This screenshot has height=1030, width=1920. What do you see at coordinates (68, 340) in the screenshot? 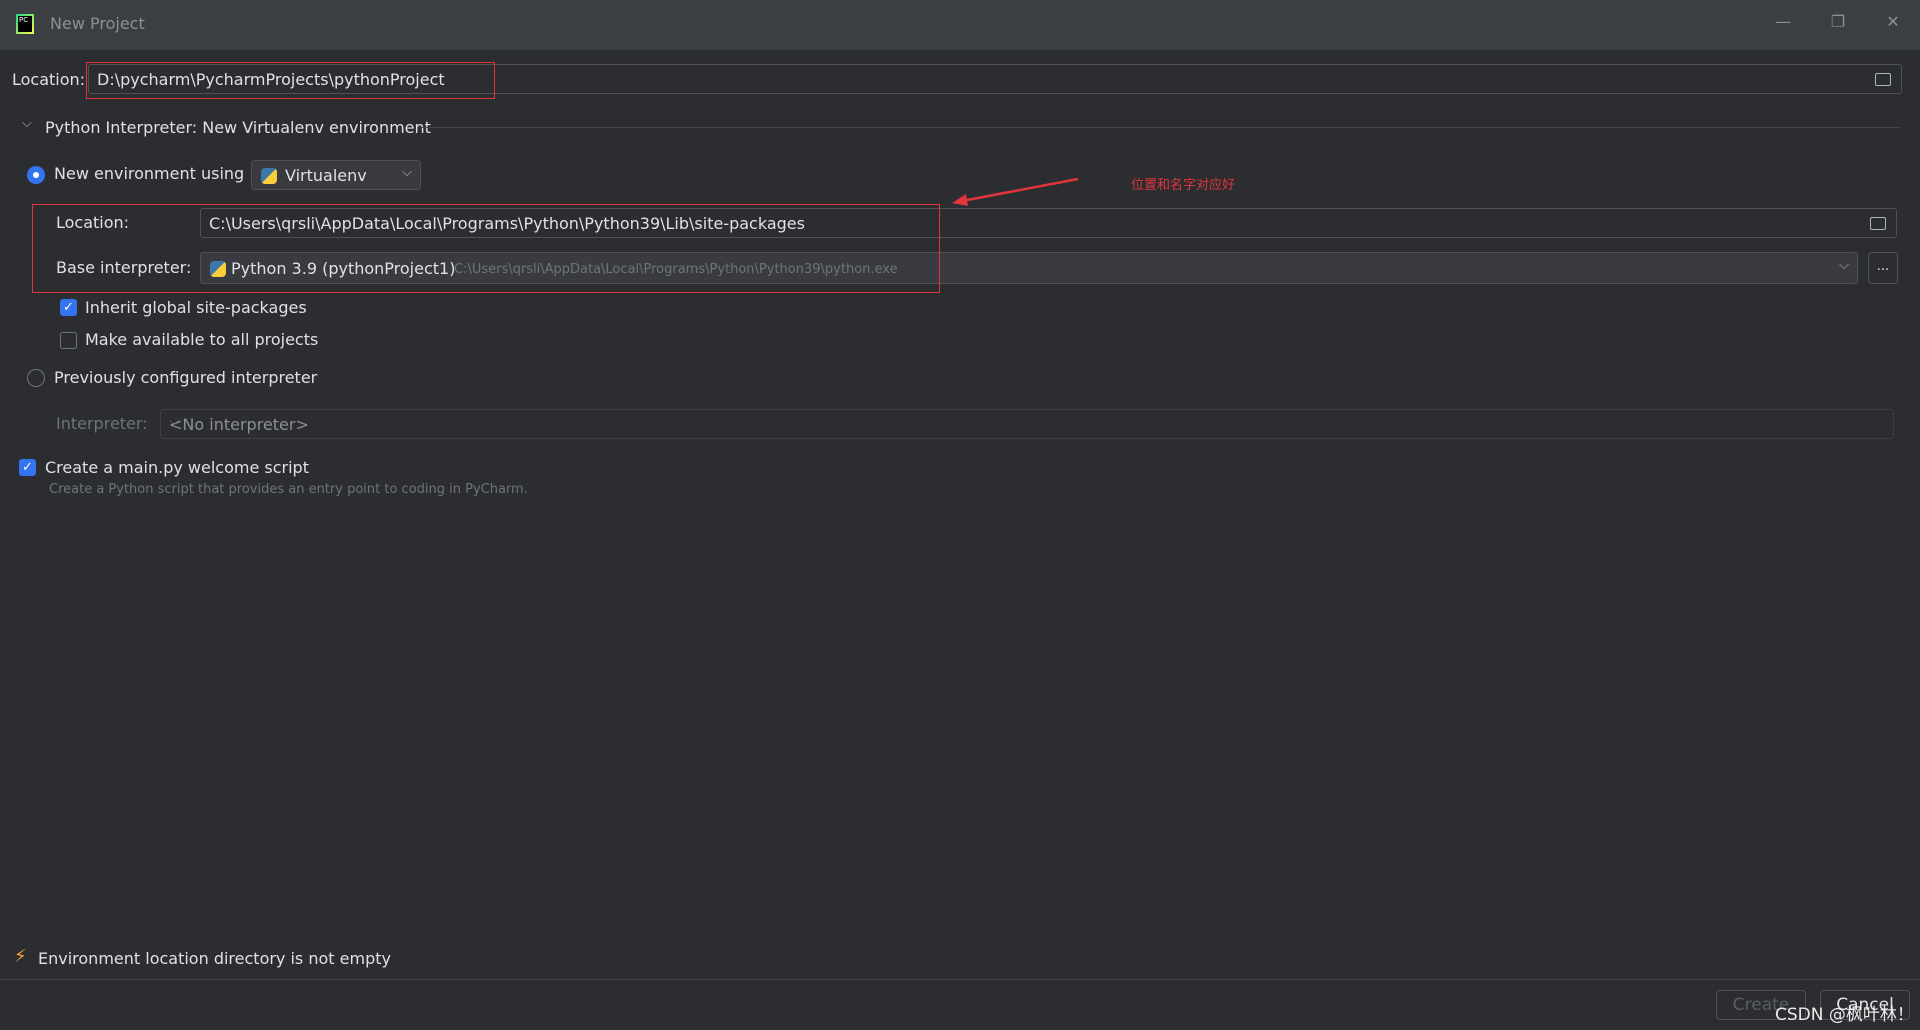
I see `make-available-checkbox` at bounding box center [68, 340].